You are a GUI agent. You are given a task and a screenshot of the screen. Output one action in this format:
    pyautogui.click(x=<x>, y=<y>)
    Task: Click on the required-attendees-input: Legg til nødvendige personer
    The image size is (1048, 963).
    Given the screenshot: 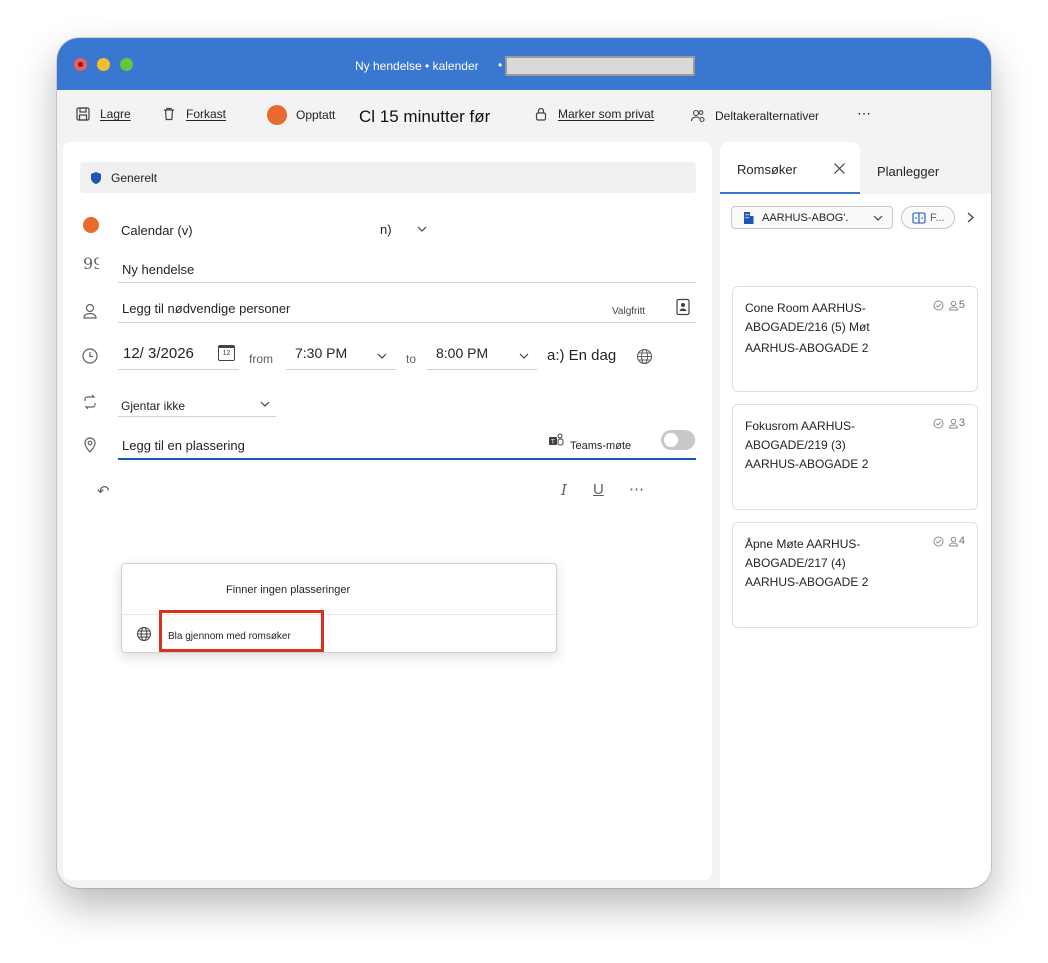 What is the action you would take?
    pyautogui.click(x=206, y=308)
    